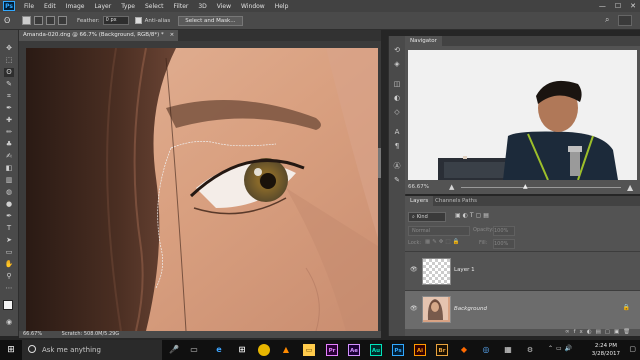 Image resolution: width=640 pixels, height=360 pixels. What do you see at coordinates (9, 228) in the screenshot?
I see `type-tool-icon: T` at bounding box center [9, 228].